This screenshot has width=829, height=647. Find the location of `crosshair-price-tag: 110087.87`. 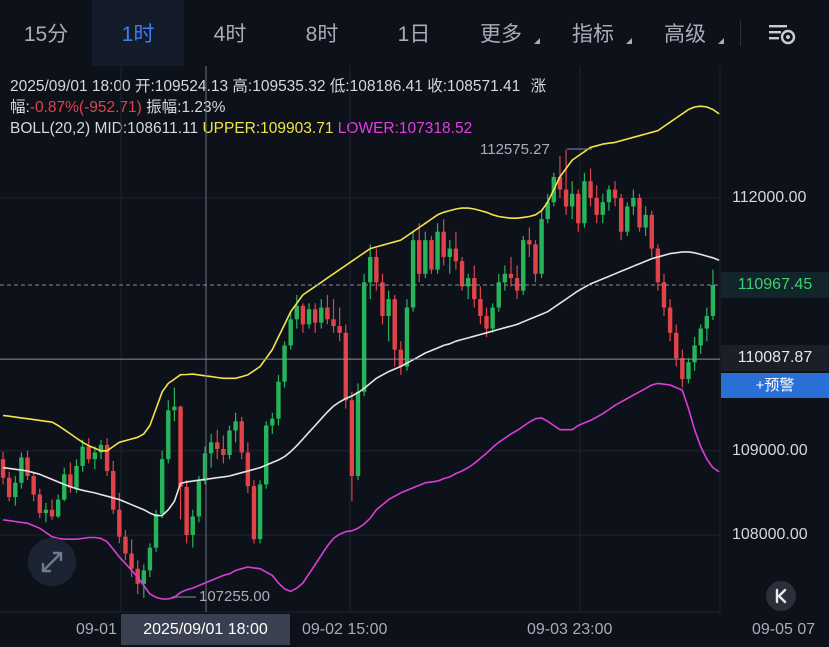

crosshair-price-tag: 110087.87 is located at coordinates (775, 358).